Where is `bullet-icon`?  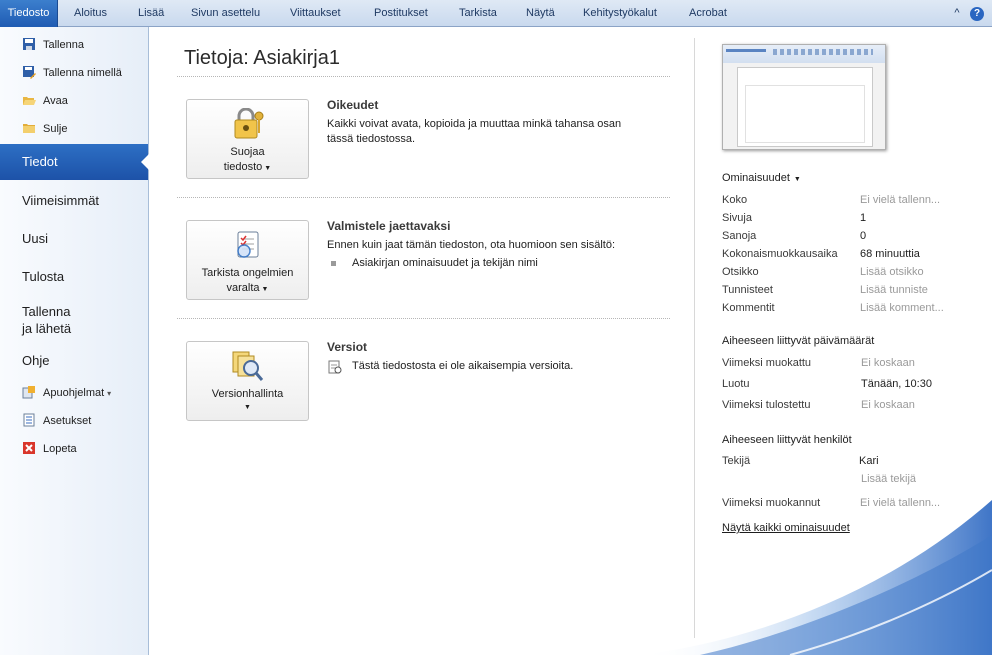
bullet-icon is located at coordinates (333, 263).